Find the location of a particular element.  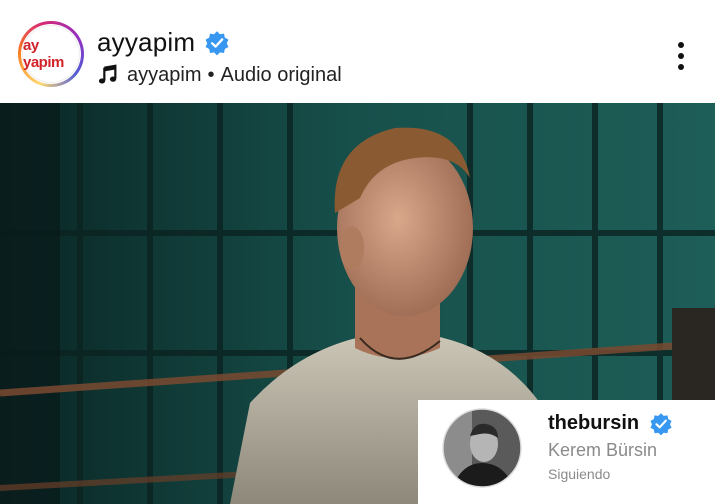

music-note-icon is located at coordinates (107, 74).